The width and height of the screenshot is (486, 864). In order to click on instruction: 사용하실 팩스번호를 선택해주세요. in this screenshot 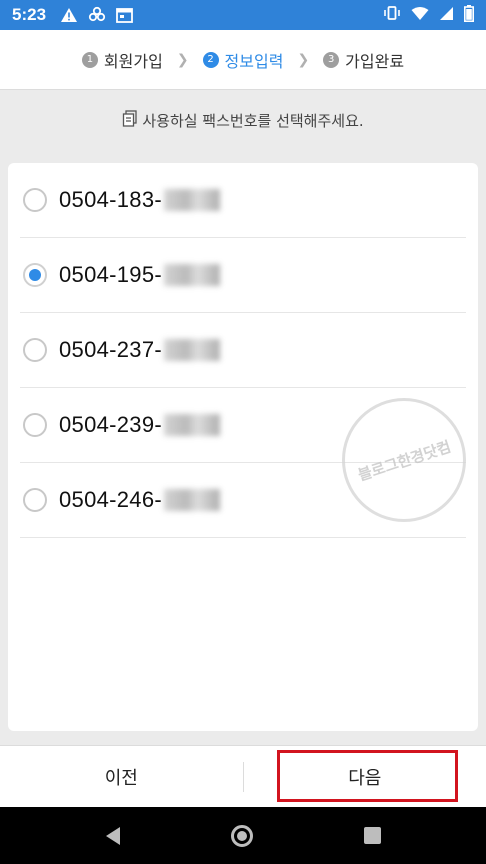, I will do `click(243, 120)`.